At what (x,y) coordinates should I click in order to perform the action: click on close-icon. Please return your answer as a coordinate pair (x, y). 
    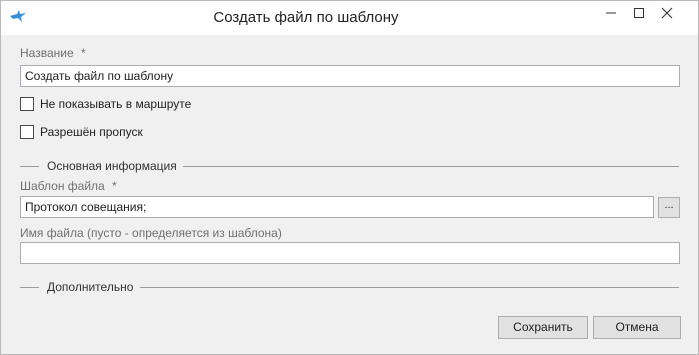
    Looking at the image, I should click on (667, 13).